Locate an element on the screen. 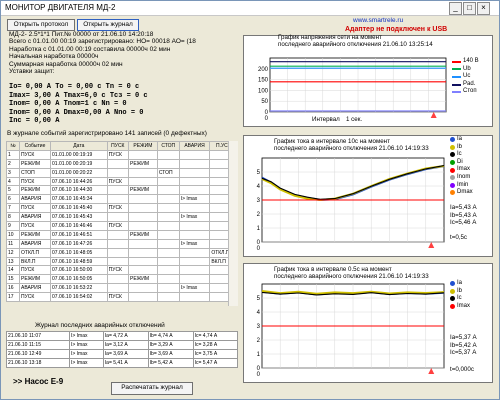 The height and width of the screenshot is (400, 500). crash-cell: Ib= 3,29 А is located at coordinates (170, 345).